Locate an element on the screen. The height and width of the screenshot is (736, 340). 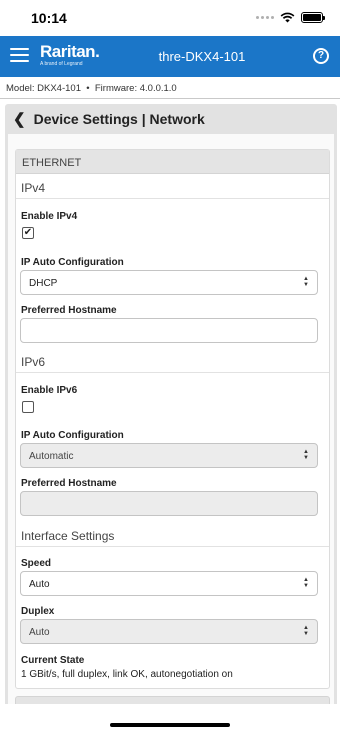
duplex-select: Auto ▲ ▼ is located at coordinates (169, 631).